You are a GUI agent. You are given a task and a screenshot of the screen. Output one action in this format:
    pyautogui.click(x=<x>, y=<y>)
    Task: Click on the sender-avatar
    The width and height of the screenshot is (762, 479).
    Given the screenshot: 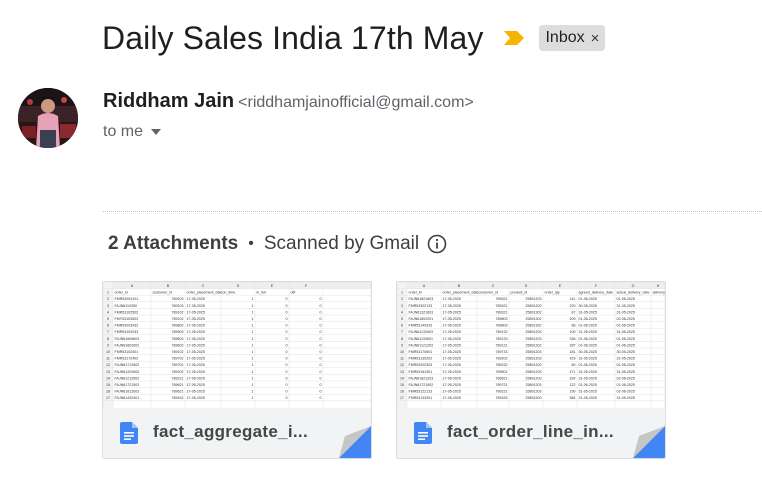 What is the action you would take?
    pyautogui.click(x=48, y=118)
    